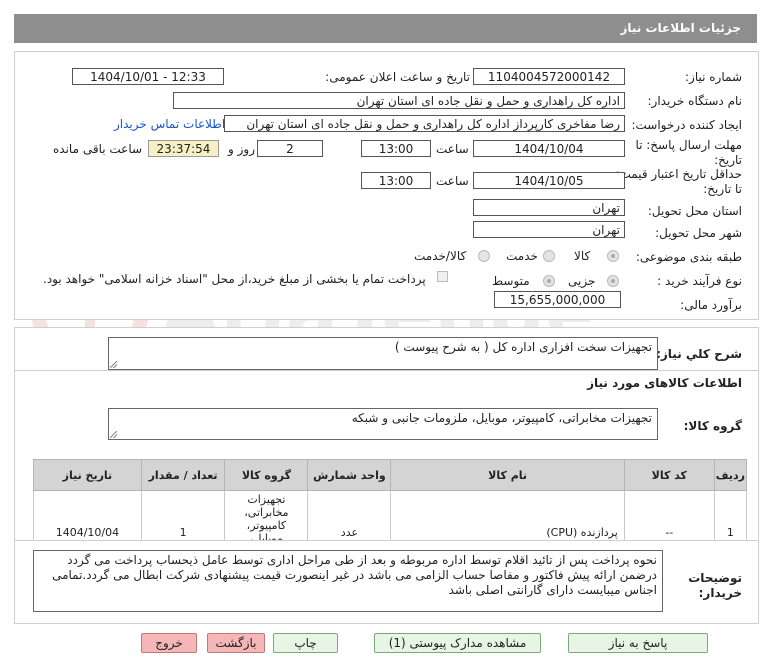 The width and height of the screenshot is (761, 670). Describe the element at coordinates (678, 181) in the screenshot. I see `price-validity-label: حداقل تاریخ اعتبار قیمت: تا تاریخ:` at that location.